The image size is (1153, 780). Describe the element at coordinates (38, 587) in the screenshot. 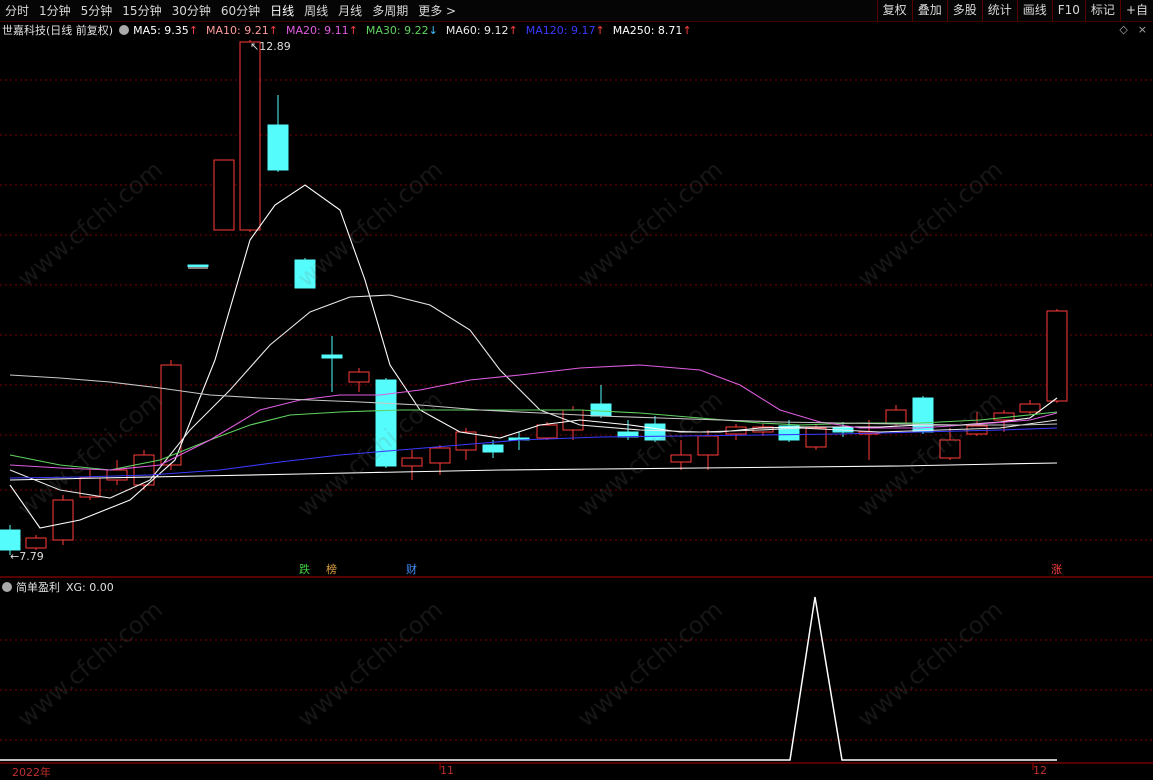

I see `indicator-name: 简单盈利` at that location.